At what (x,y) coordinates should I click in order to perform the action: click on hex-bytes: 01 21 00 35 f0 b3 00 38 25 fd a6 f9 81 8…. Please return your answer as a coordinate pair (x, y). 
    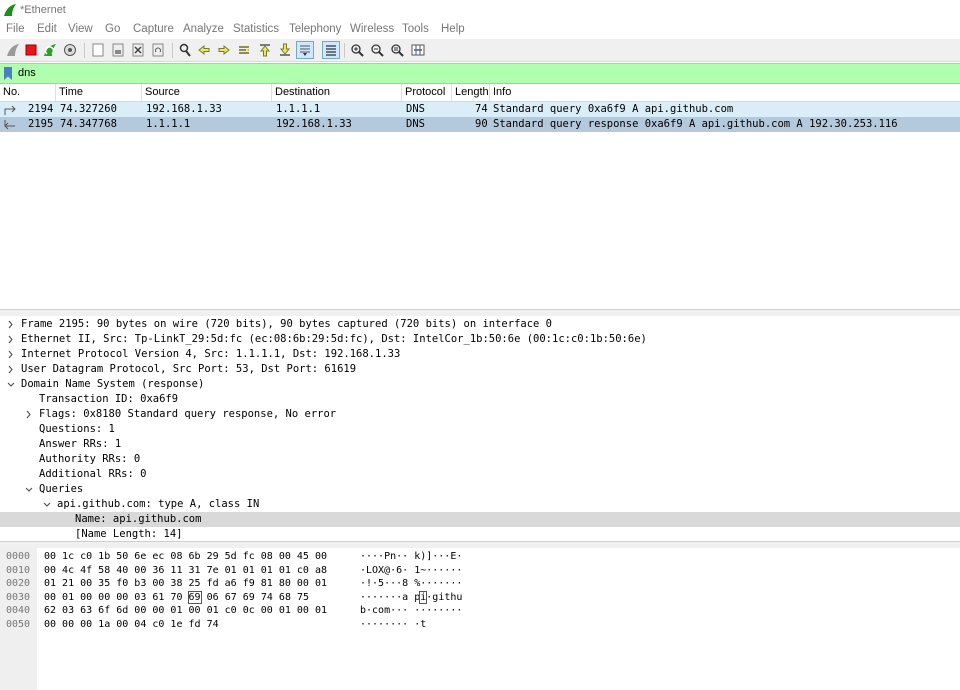
    Looking at the image, I should click on (185, 583).